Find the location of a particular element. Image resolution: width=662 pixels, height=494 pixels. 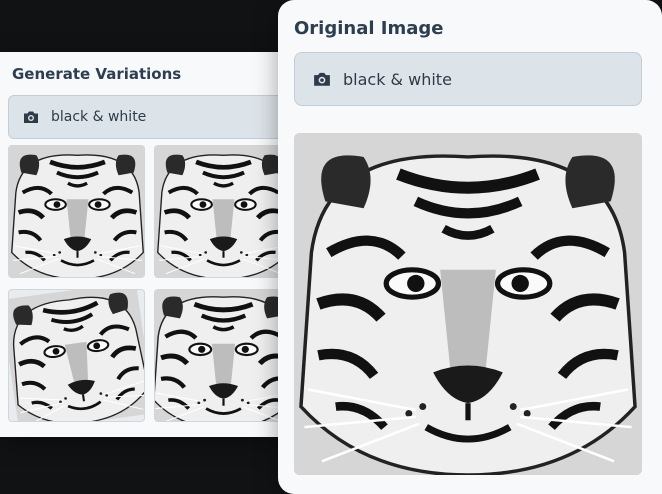

original-title: Original Image is located at coordinates (369, 28).